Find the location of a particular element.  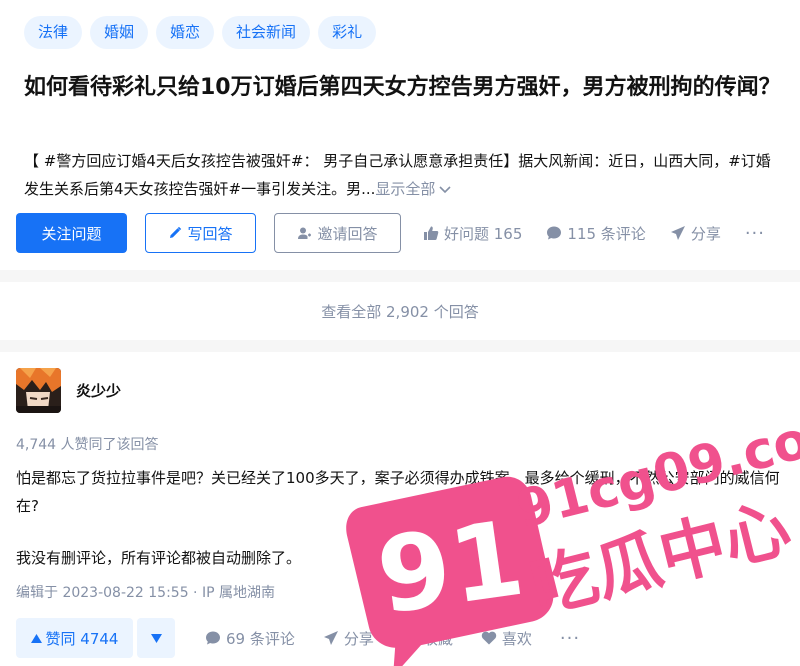

triangle-down-icon is located at coordinates (156, 638).